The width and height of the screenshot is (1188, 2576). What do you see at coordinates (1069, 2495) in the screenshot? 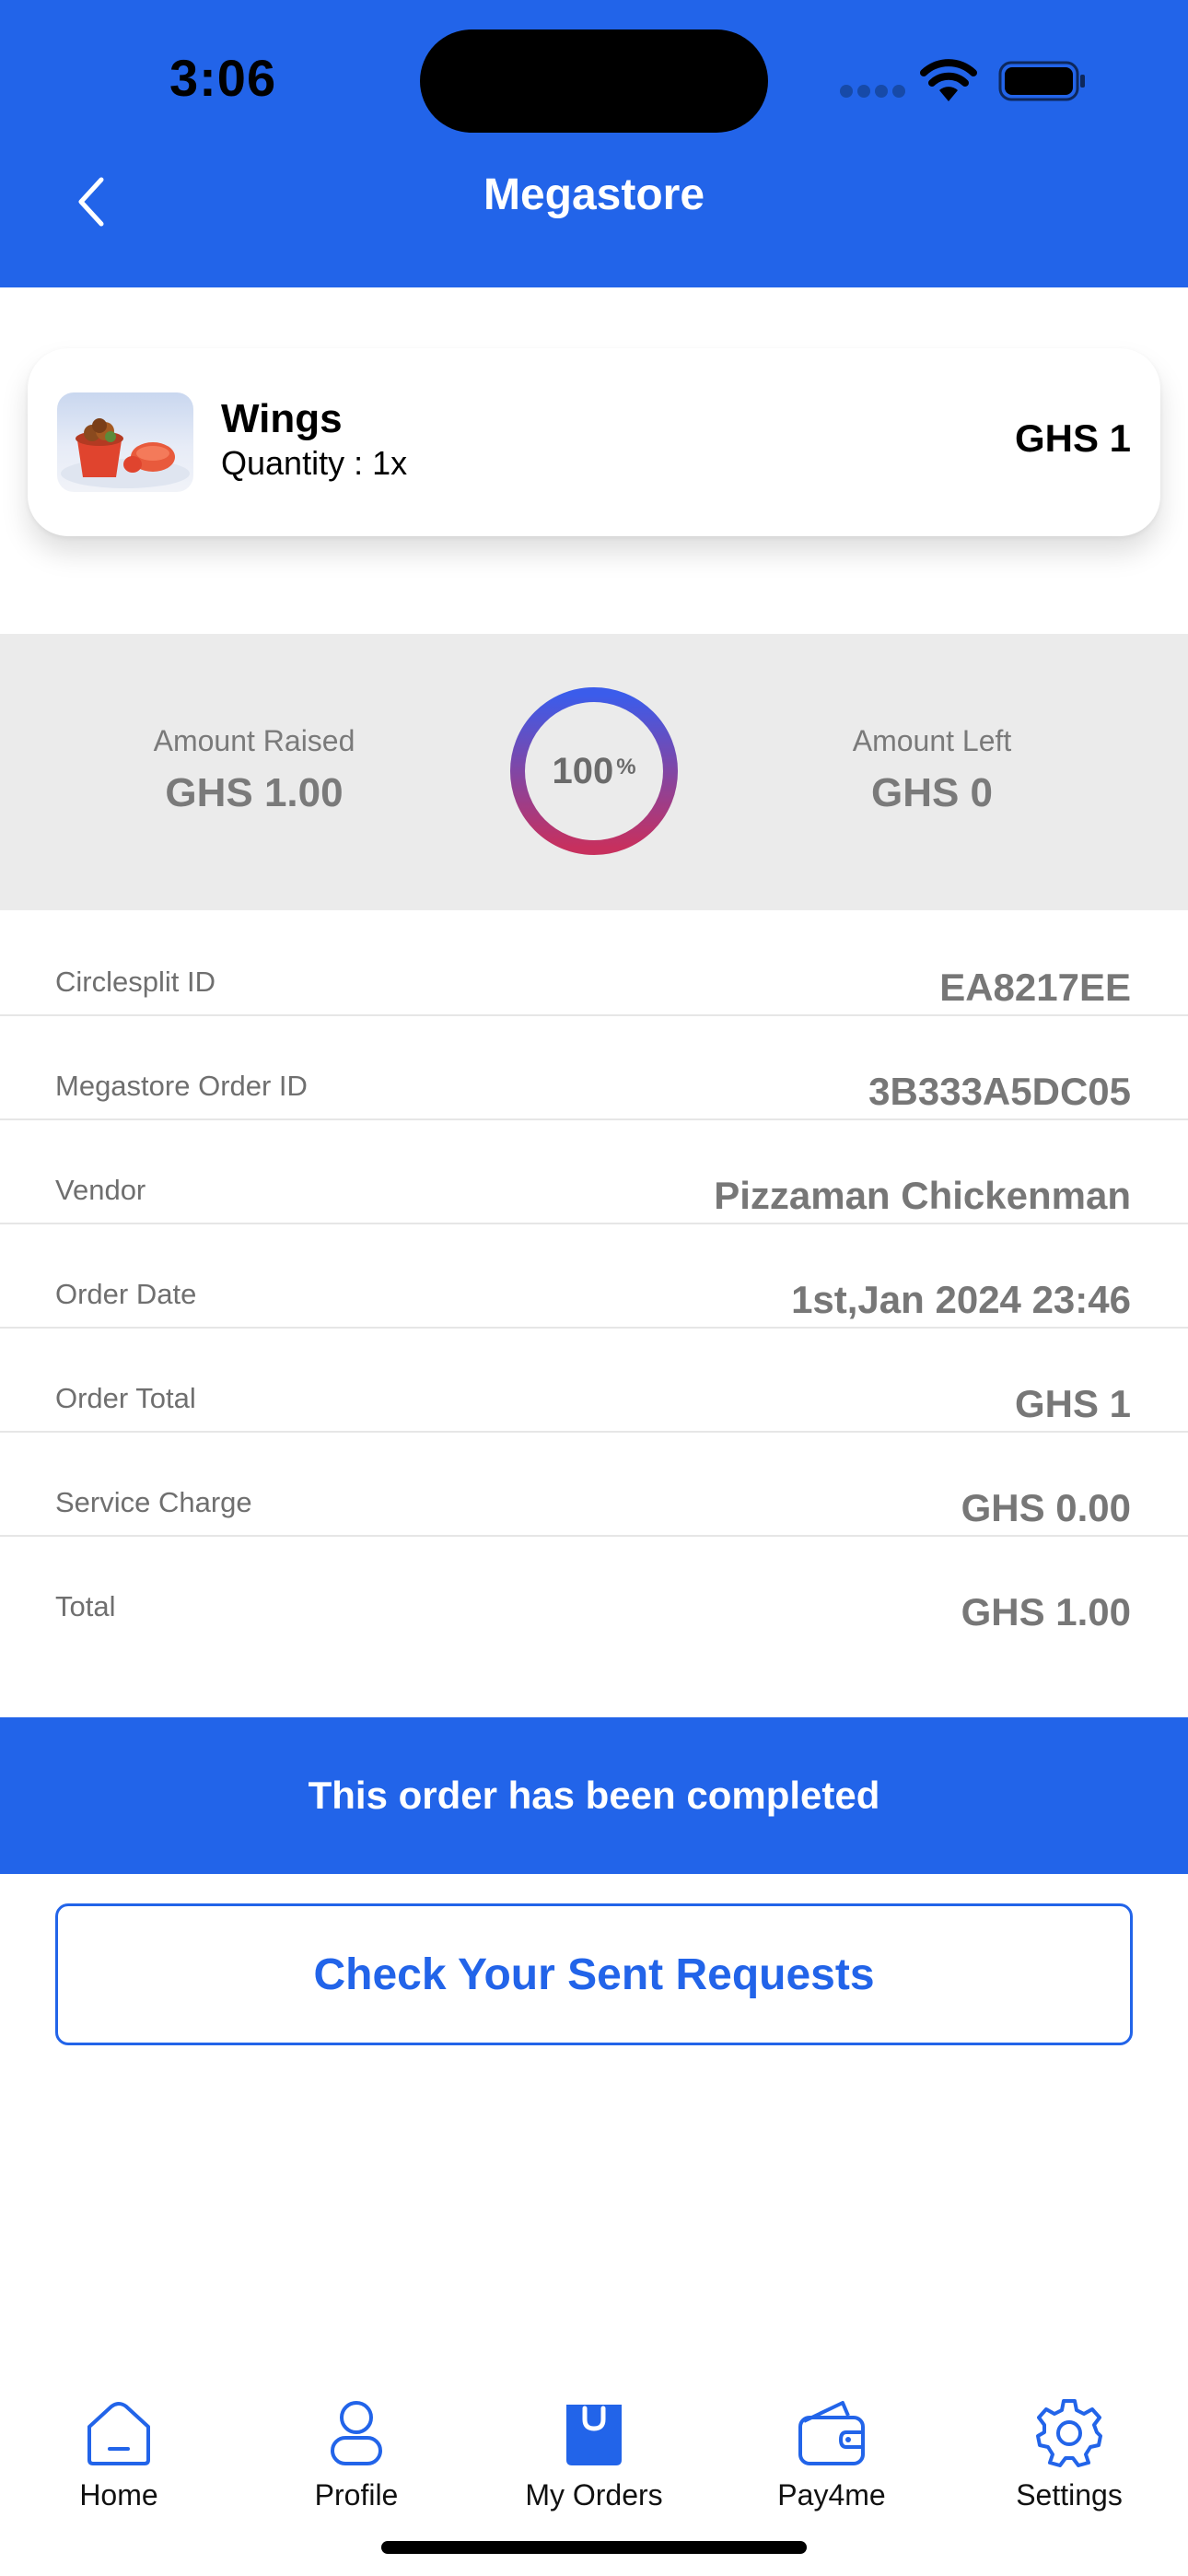
I see `tab-settings-label: Settings` at bounding box center [1069, 2495].